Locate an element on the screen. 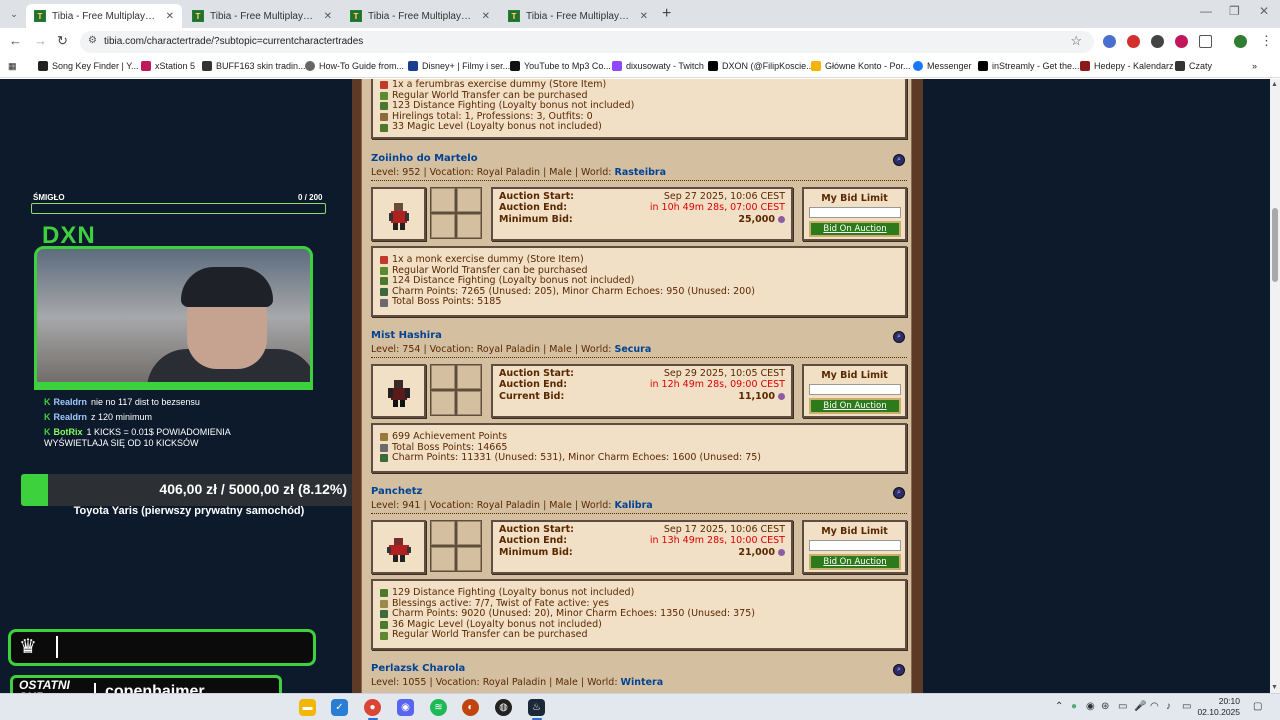  character-name-link: Perlazsk Charola is located at coordinates (418, 668).